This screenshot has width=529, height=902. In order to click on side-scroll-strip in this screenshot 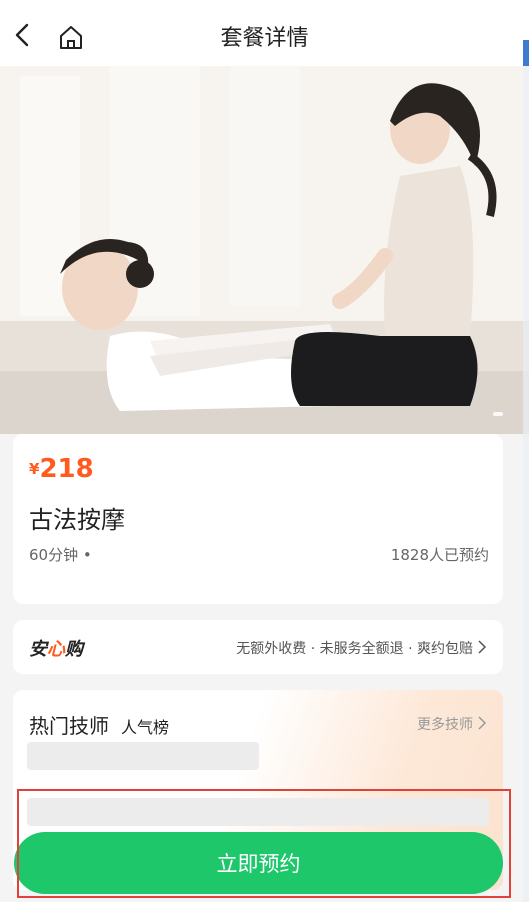, I will do `click(526, 484)`.